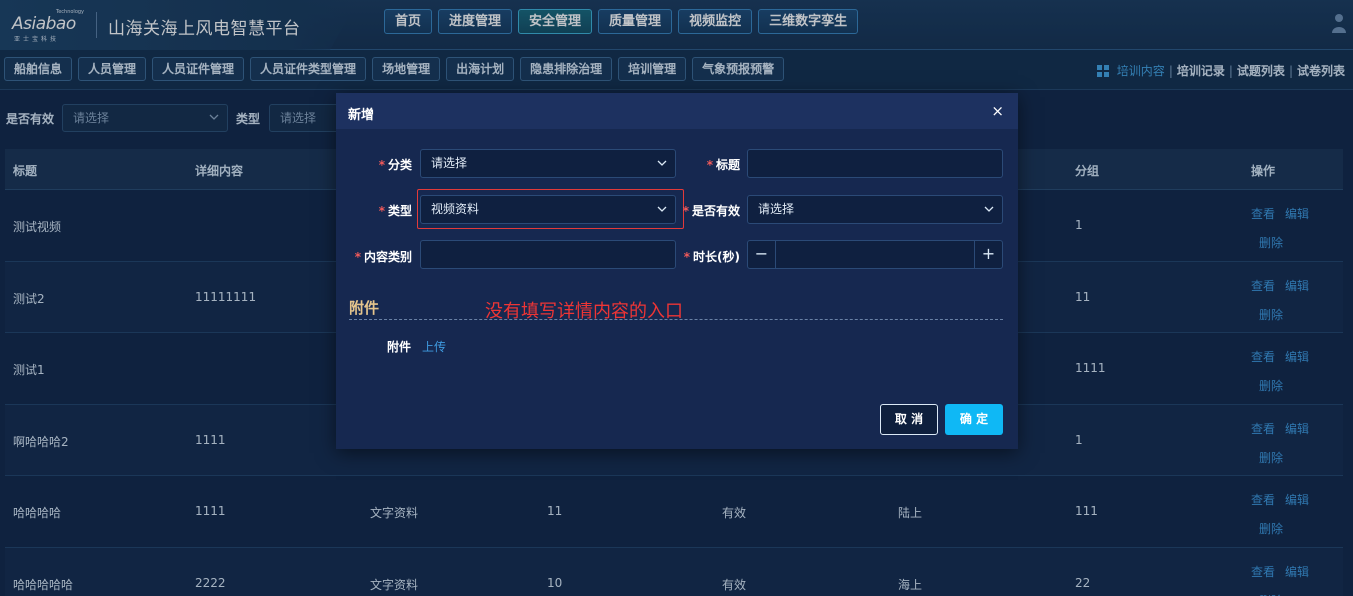 Image resolution: width=1353 pixels, height=596 pixels. I want to click on content-type-label: * 内容类别, so click(383, 257).